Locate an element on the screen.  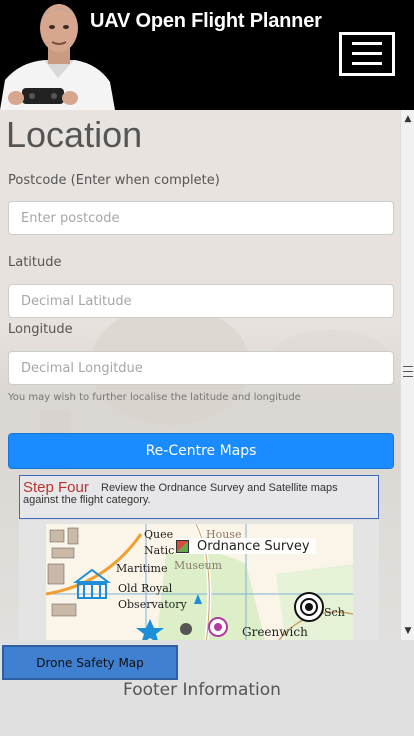
longitude-label: Longitude is located at coordinates (40, 329).